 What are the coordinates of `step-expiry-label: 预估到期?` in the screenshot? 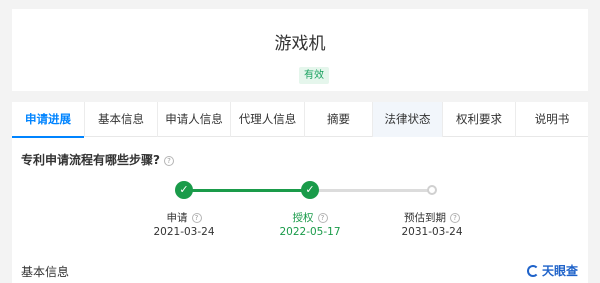 It's located at (432, 217).